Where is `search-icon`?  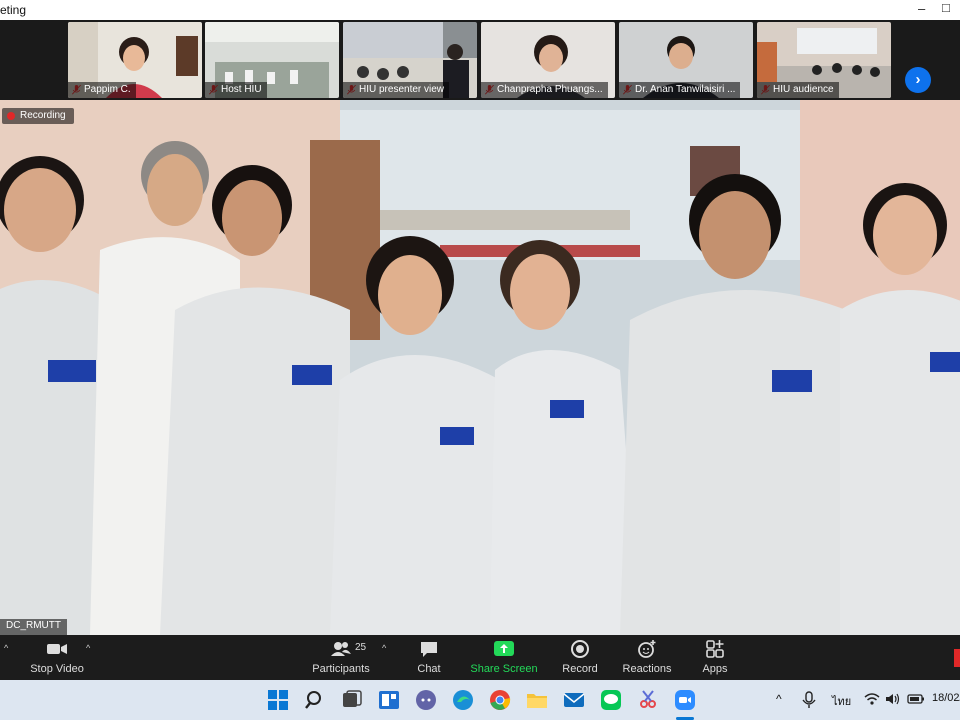 search-icon is located at coordinates (315, 700).